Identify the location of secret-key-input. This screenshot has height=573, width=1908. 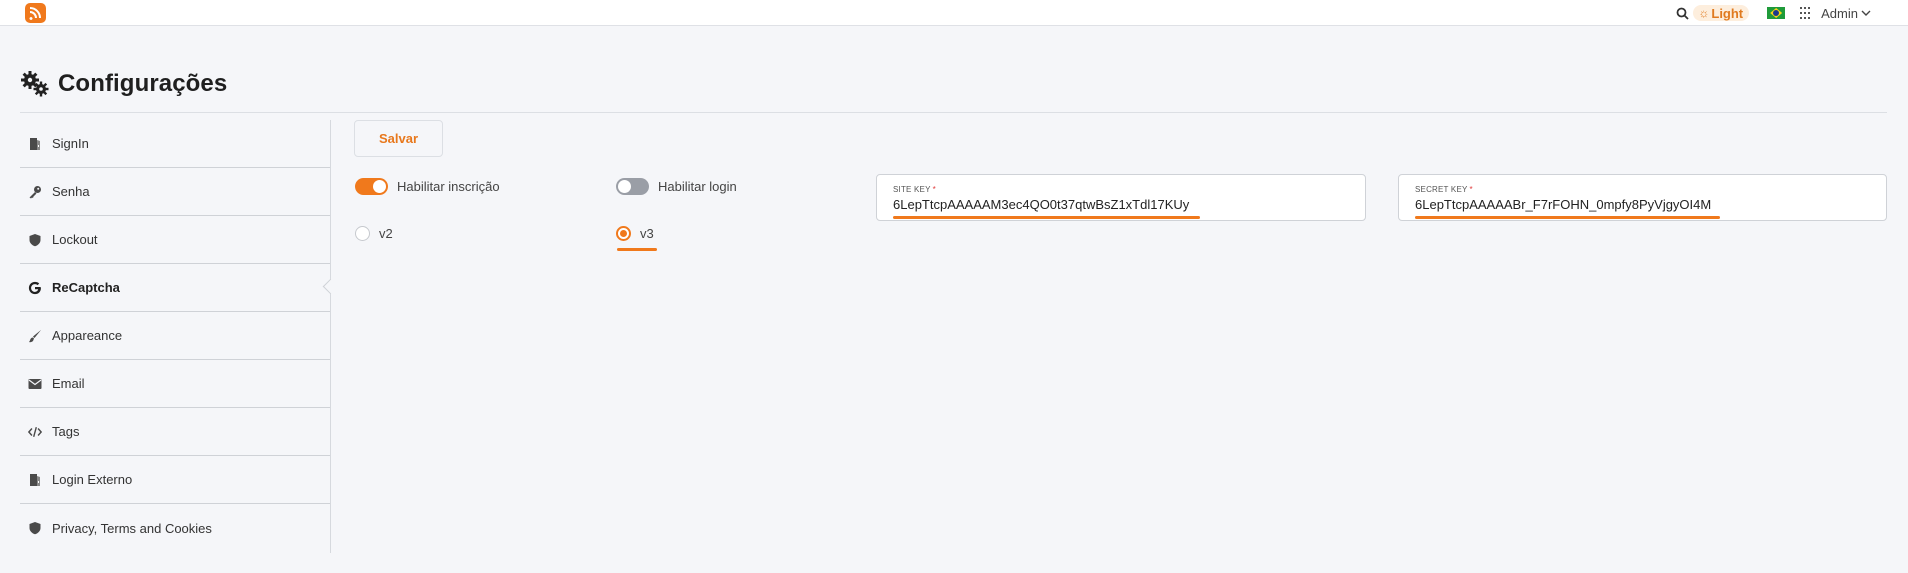
(1643, 204).